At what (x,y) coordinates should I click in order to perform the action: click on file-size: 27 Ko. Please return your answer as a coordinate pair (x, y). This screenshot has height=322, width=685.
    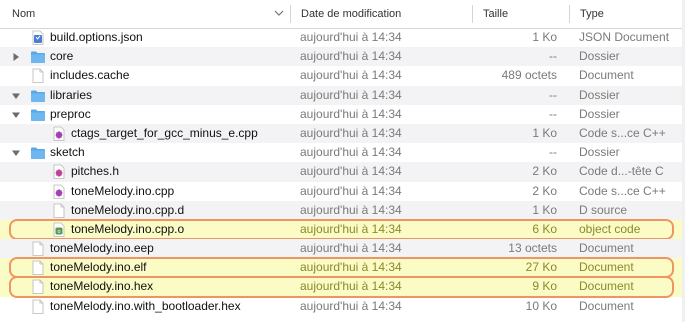
    Looking at the image, I should click on (541, 267).